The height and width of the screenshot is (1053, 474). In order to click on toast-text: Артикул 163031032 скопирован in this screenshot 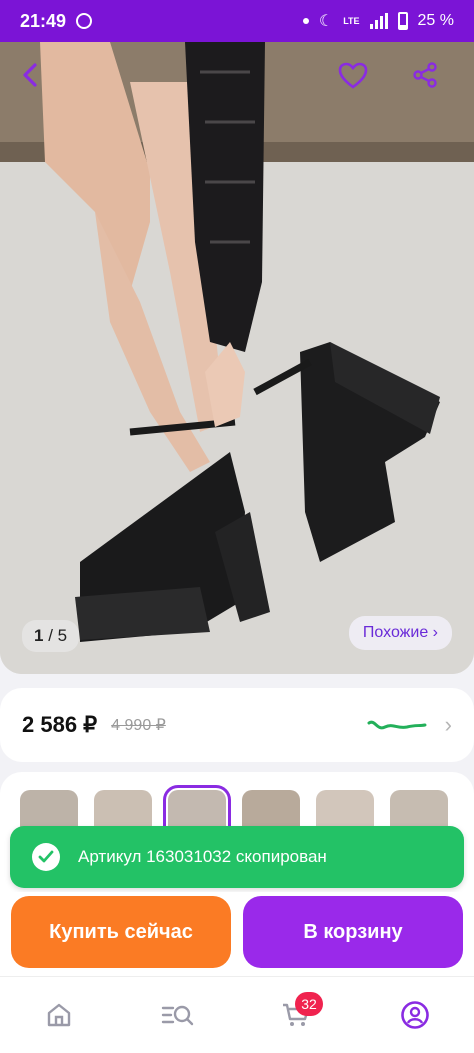, I will do `click(202, 856)`.